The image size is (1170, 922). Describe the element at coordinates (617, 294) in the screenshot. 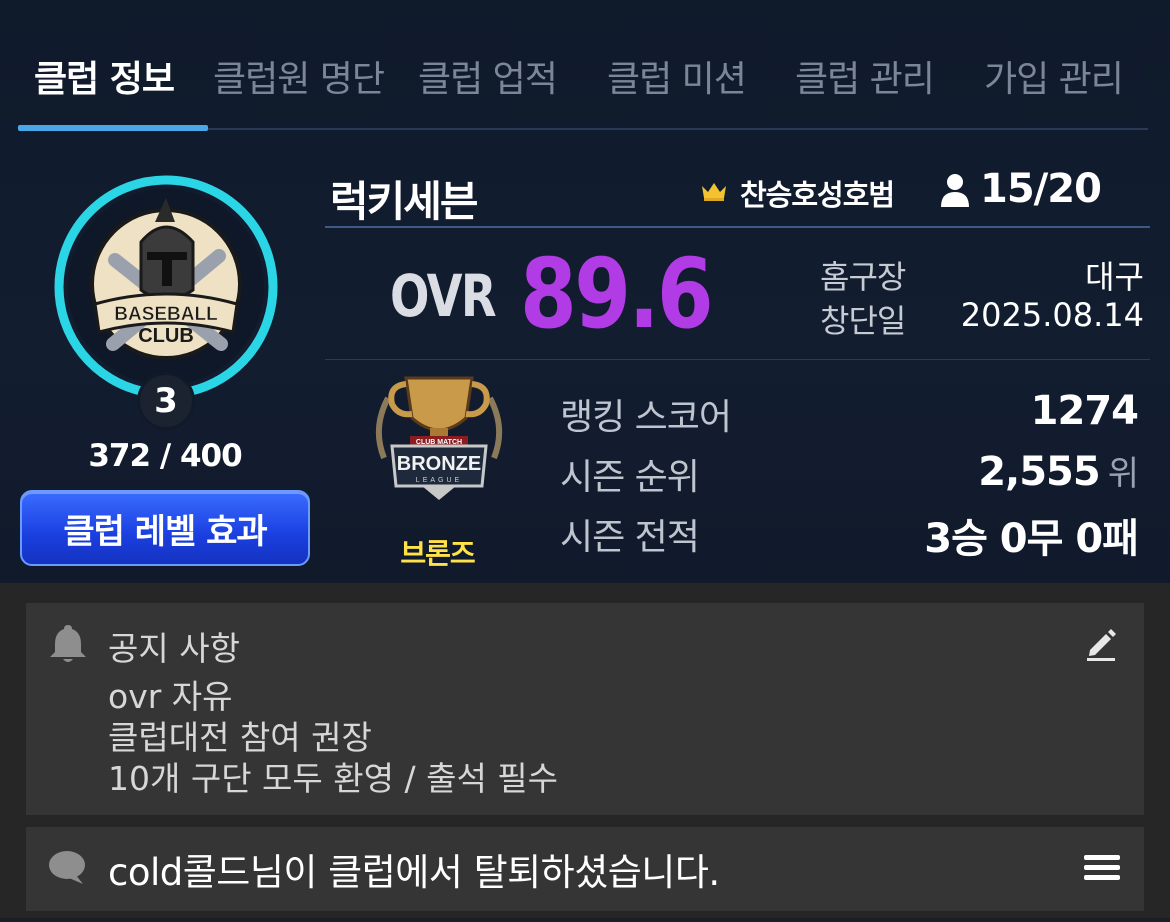

I see `ovr-value: 89.6` at that location.